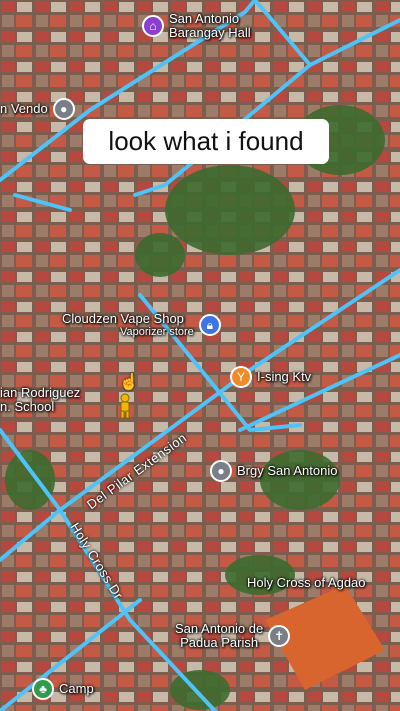 The image size is (400, 711). What do you see at coordinates (219, 643) in the screenshot?
I see `poi-parish-name2: Padua Parish` at bounding box center [219, 643].